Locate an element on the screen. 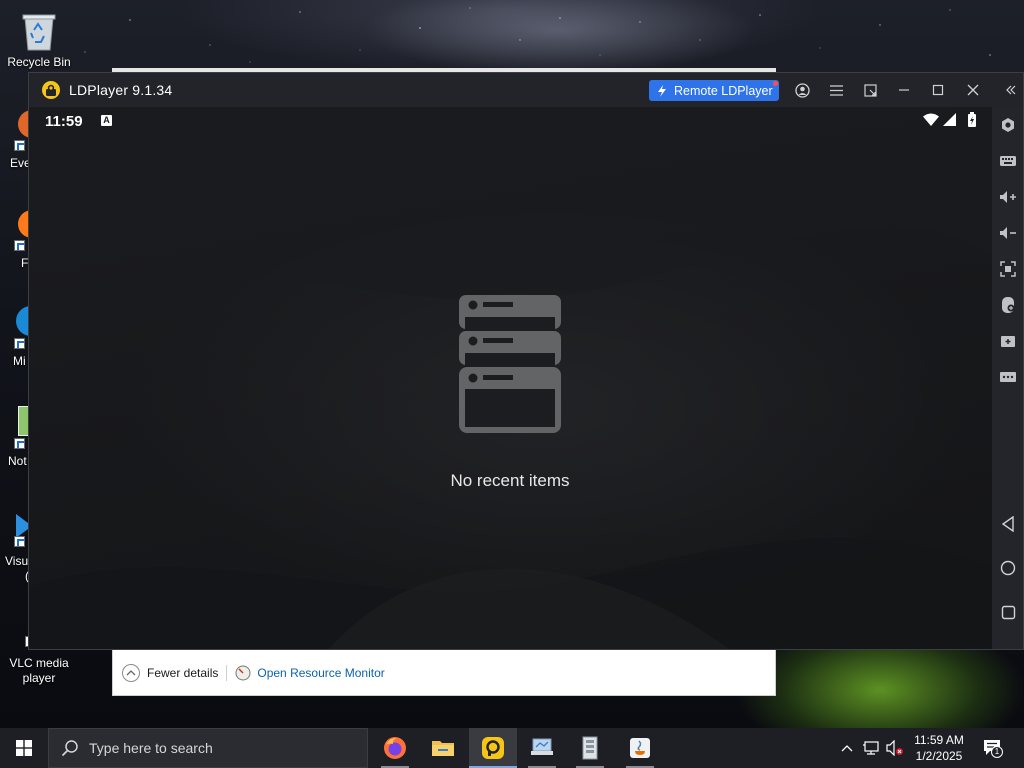 The height and width of the screenshot is (768, 1024). chevron-up-icon is located at coordinates (847, 748).